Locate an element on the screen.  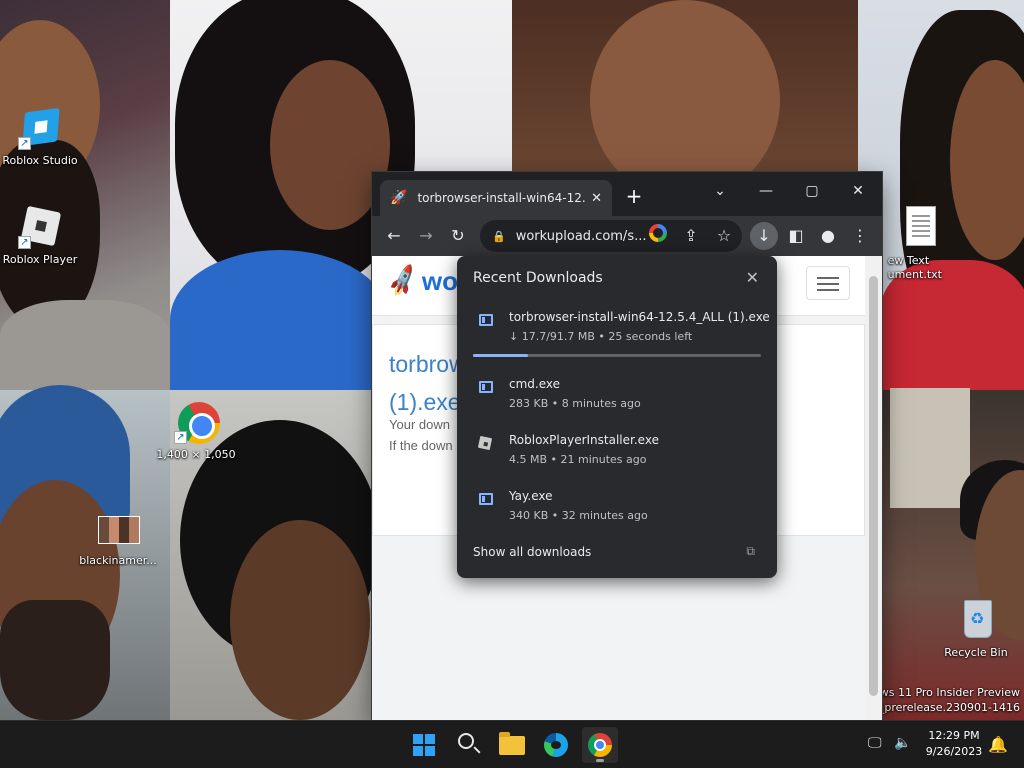
edge-icon is located at coordinates (556, 745).